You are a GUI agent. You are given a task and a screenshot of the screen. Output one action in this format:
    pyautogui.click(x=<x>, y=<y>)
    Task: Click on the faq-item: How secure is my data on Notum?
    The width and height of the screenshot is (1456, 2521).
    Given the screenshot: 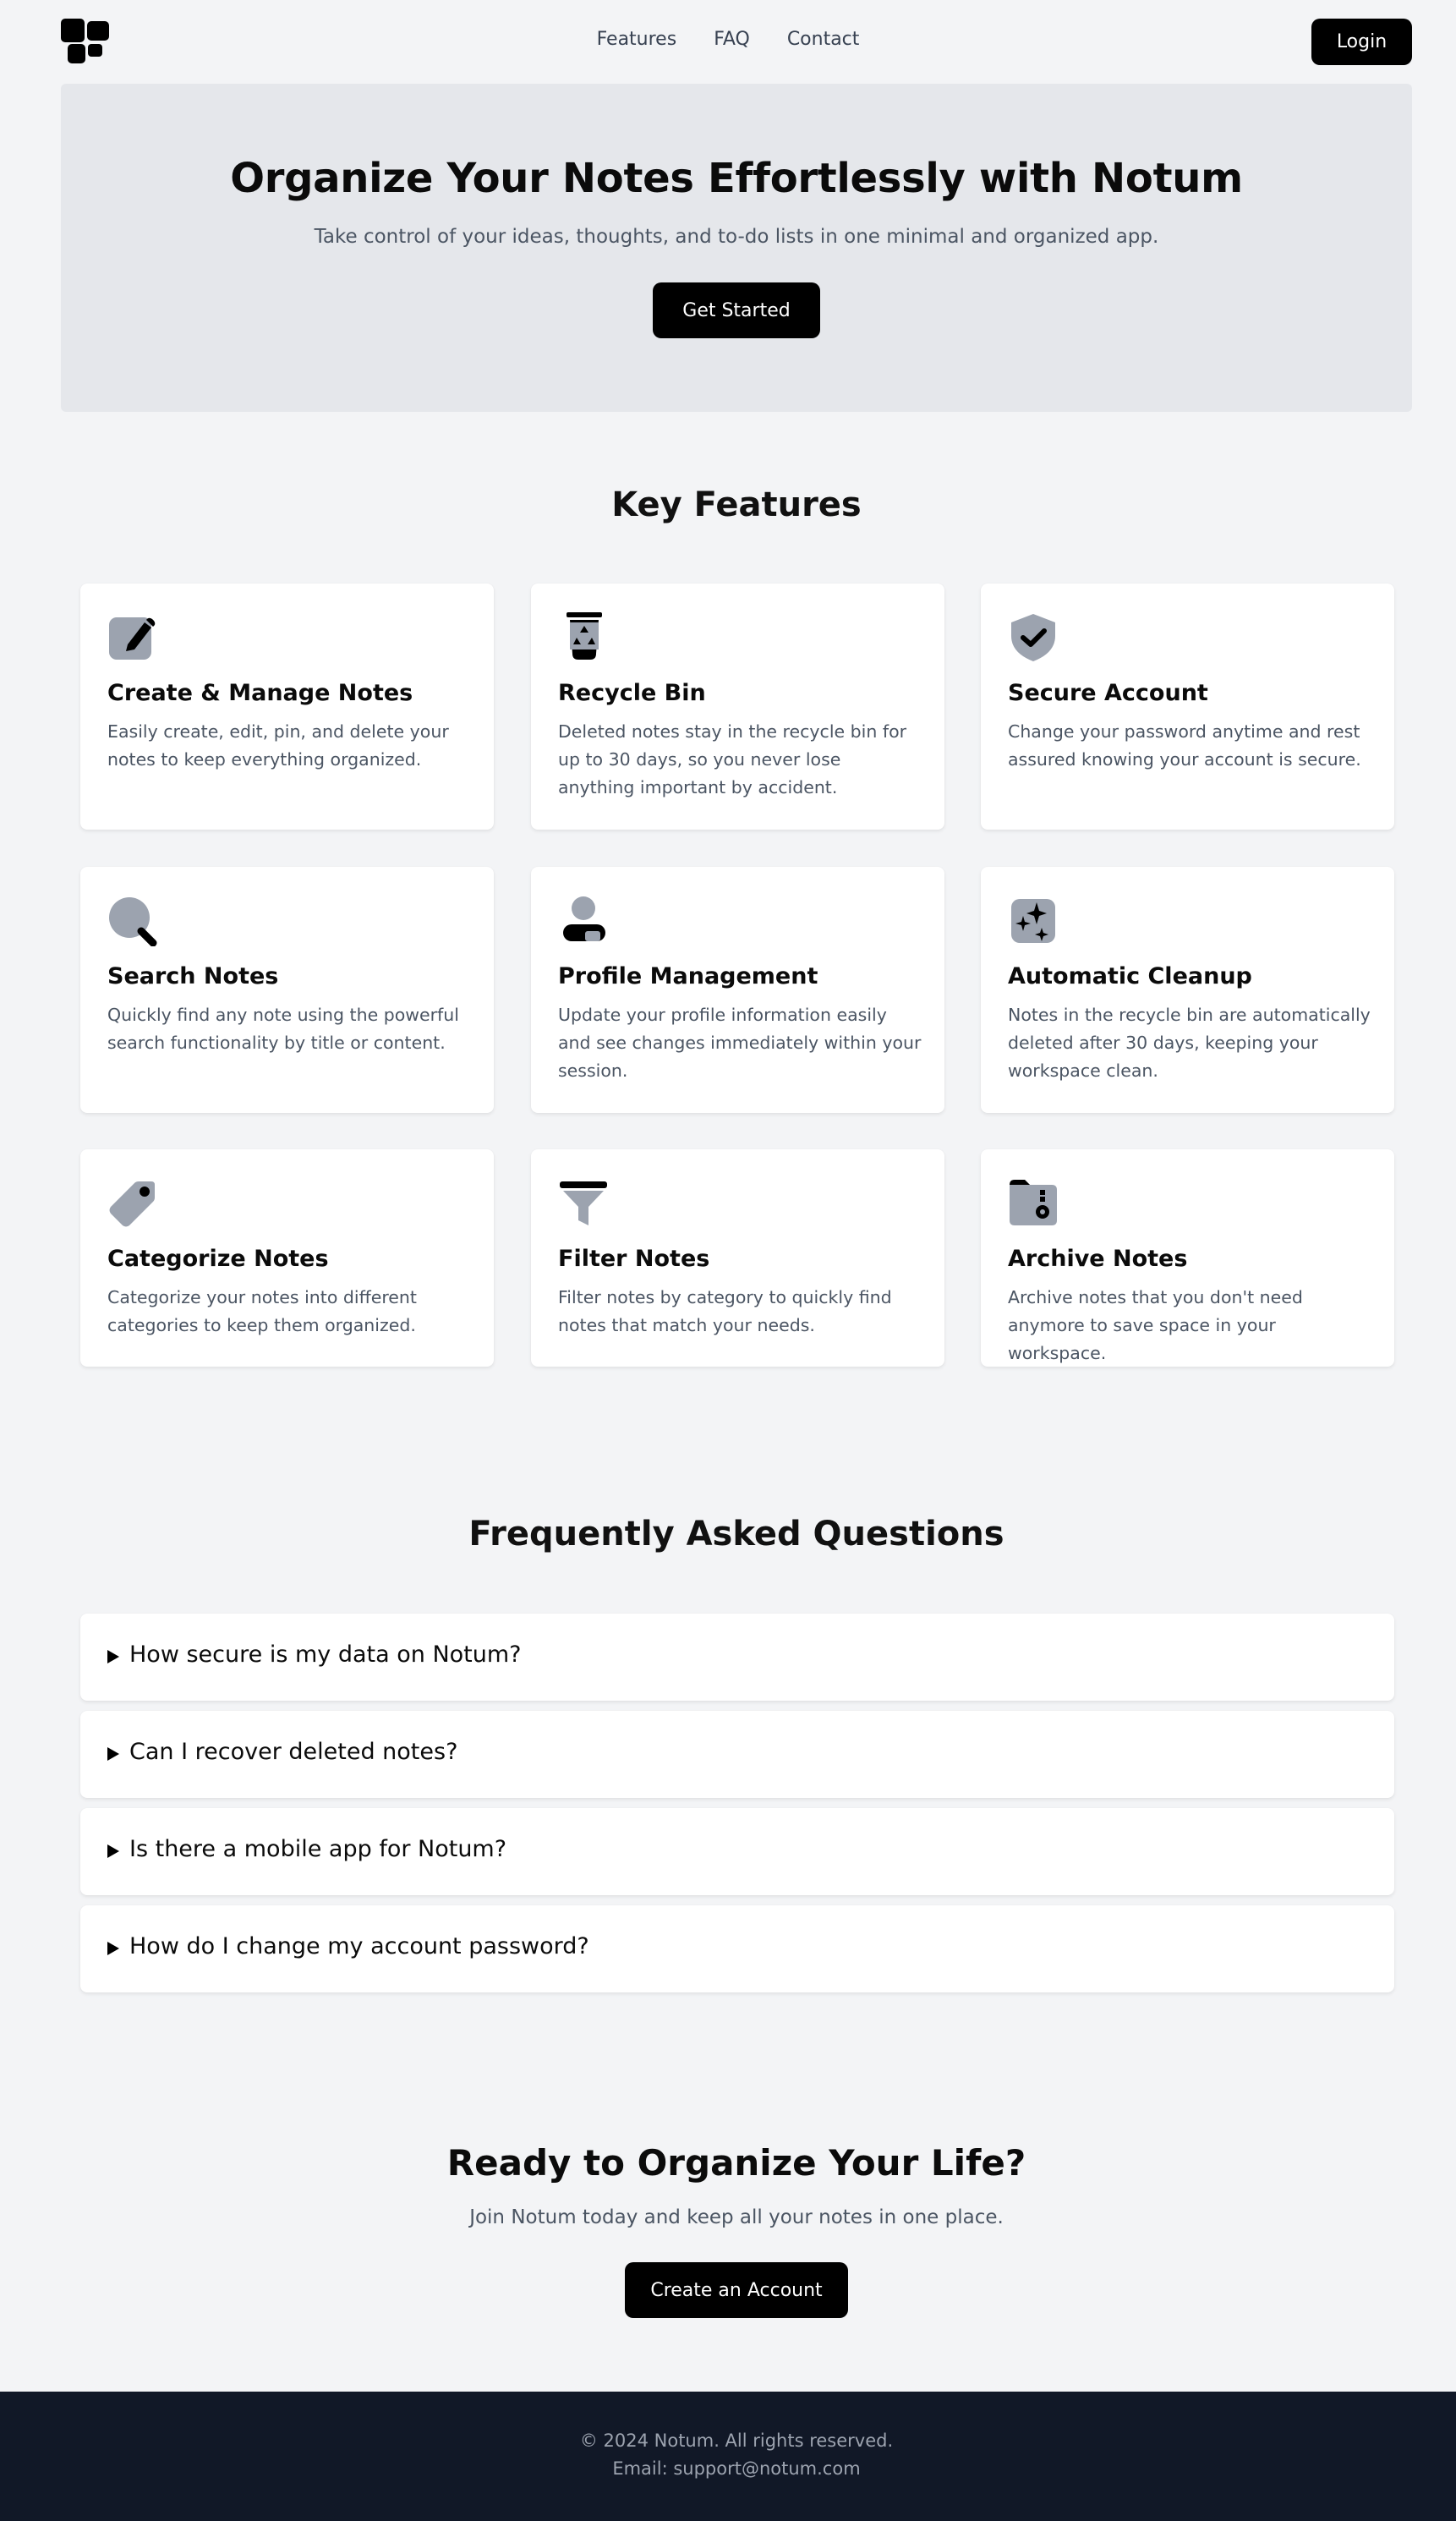 What is the action you would take?
    pyautogui.click(x=737, y=1657)
    